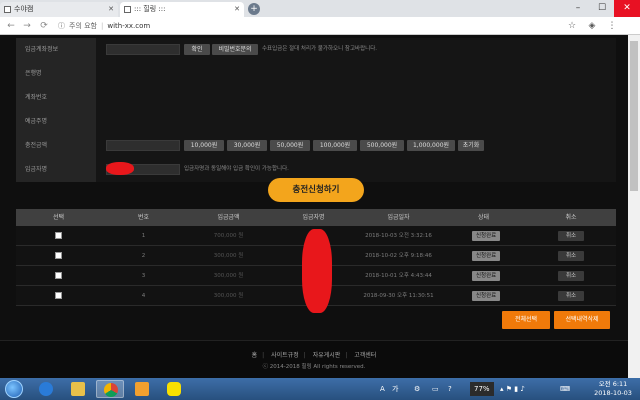 This screenshot has width=640, height=400. What do you see at coordinates (46, 389) in the screenshot?
I see `taskbar-app-ie` at bounding box center [46, 389].